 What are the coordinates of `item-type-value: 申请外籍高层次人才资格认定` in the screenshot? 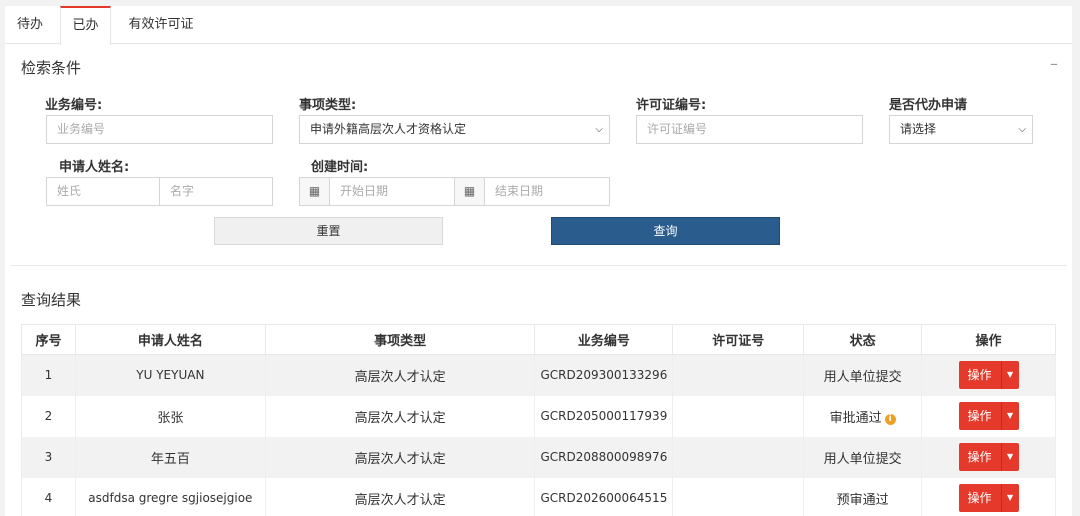 It's located at (388, 129).